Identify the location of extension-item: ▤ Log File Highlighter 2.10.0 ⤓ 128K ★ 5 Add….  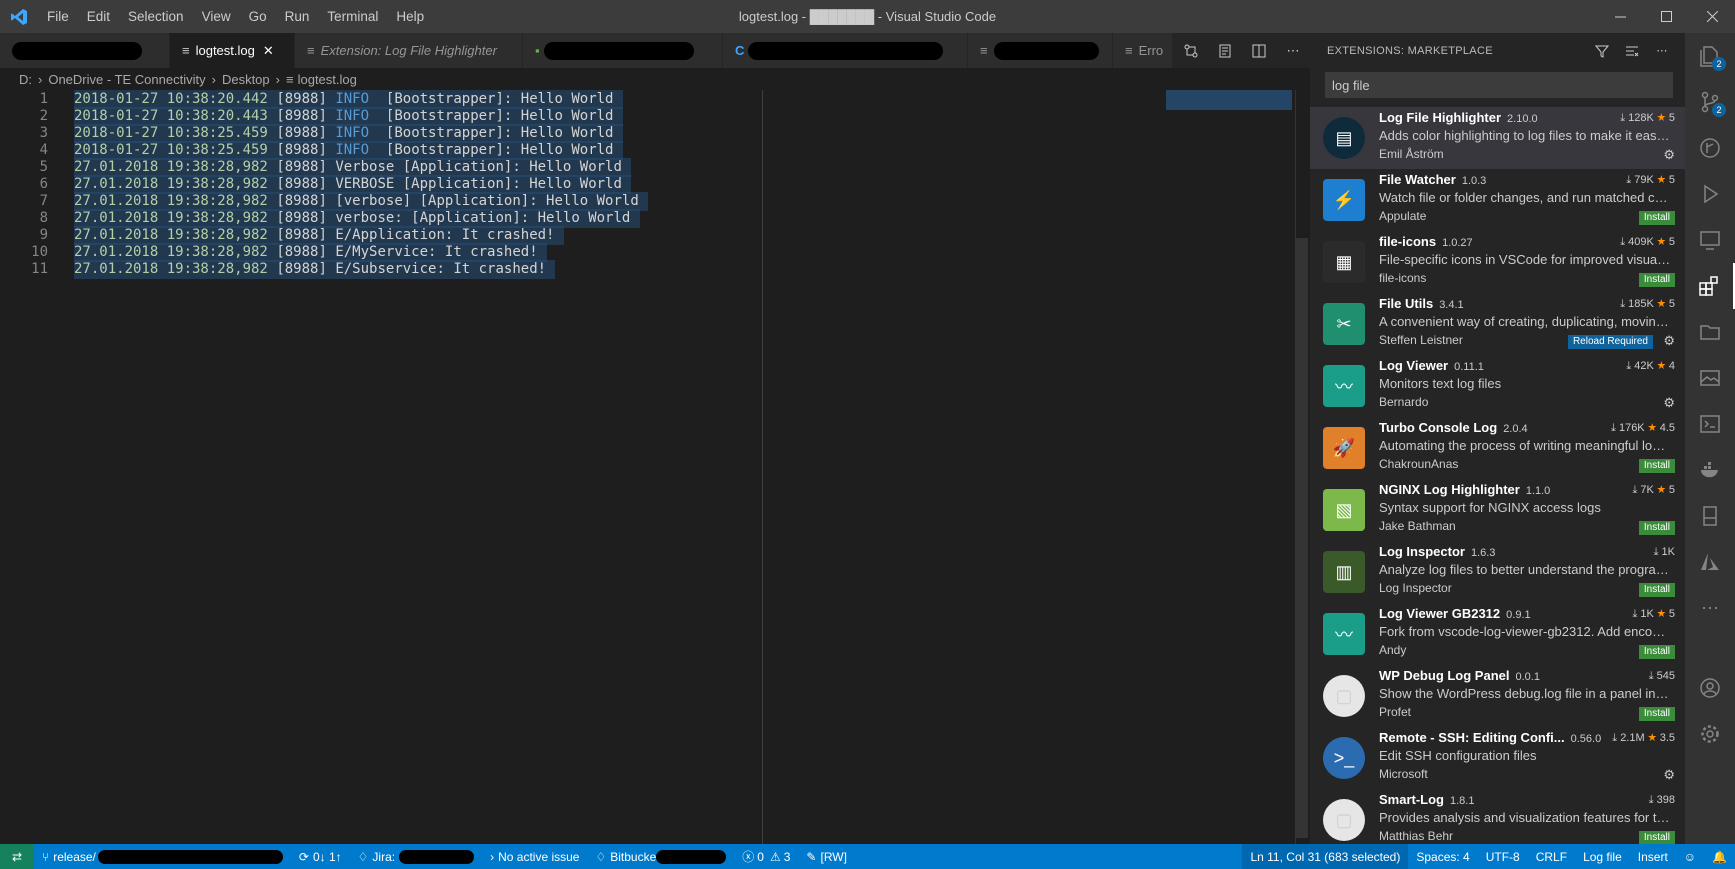
(1497, 138).